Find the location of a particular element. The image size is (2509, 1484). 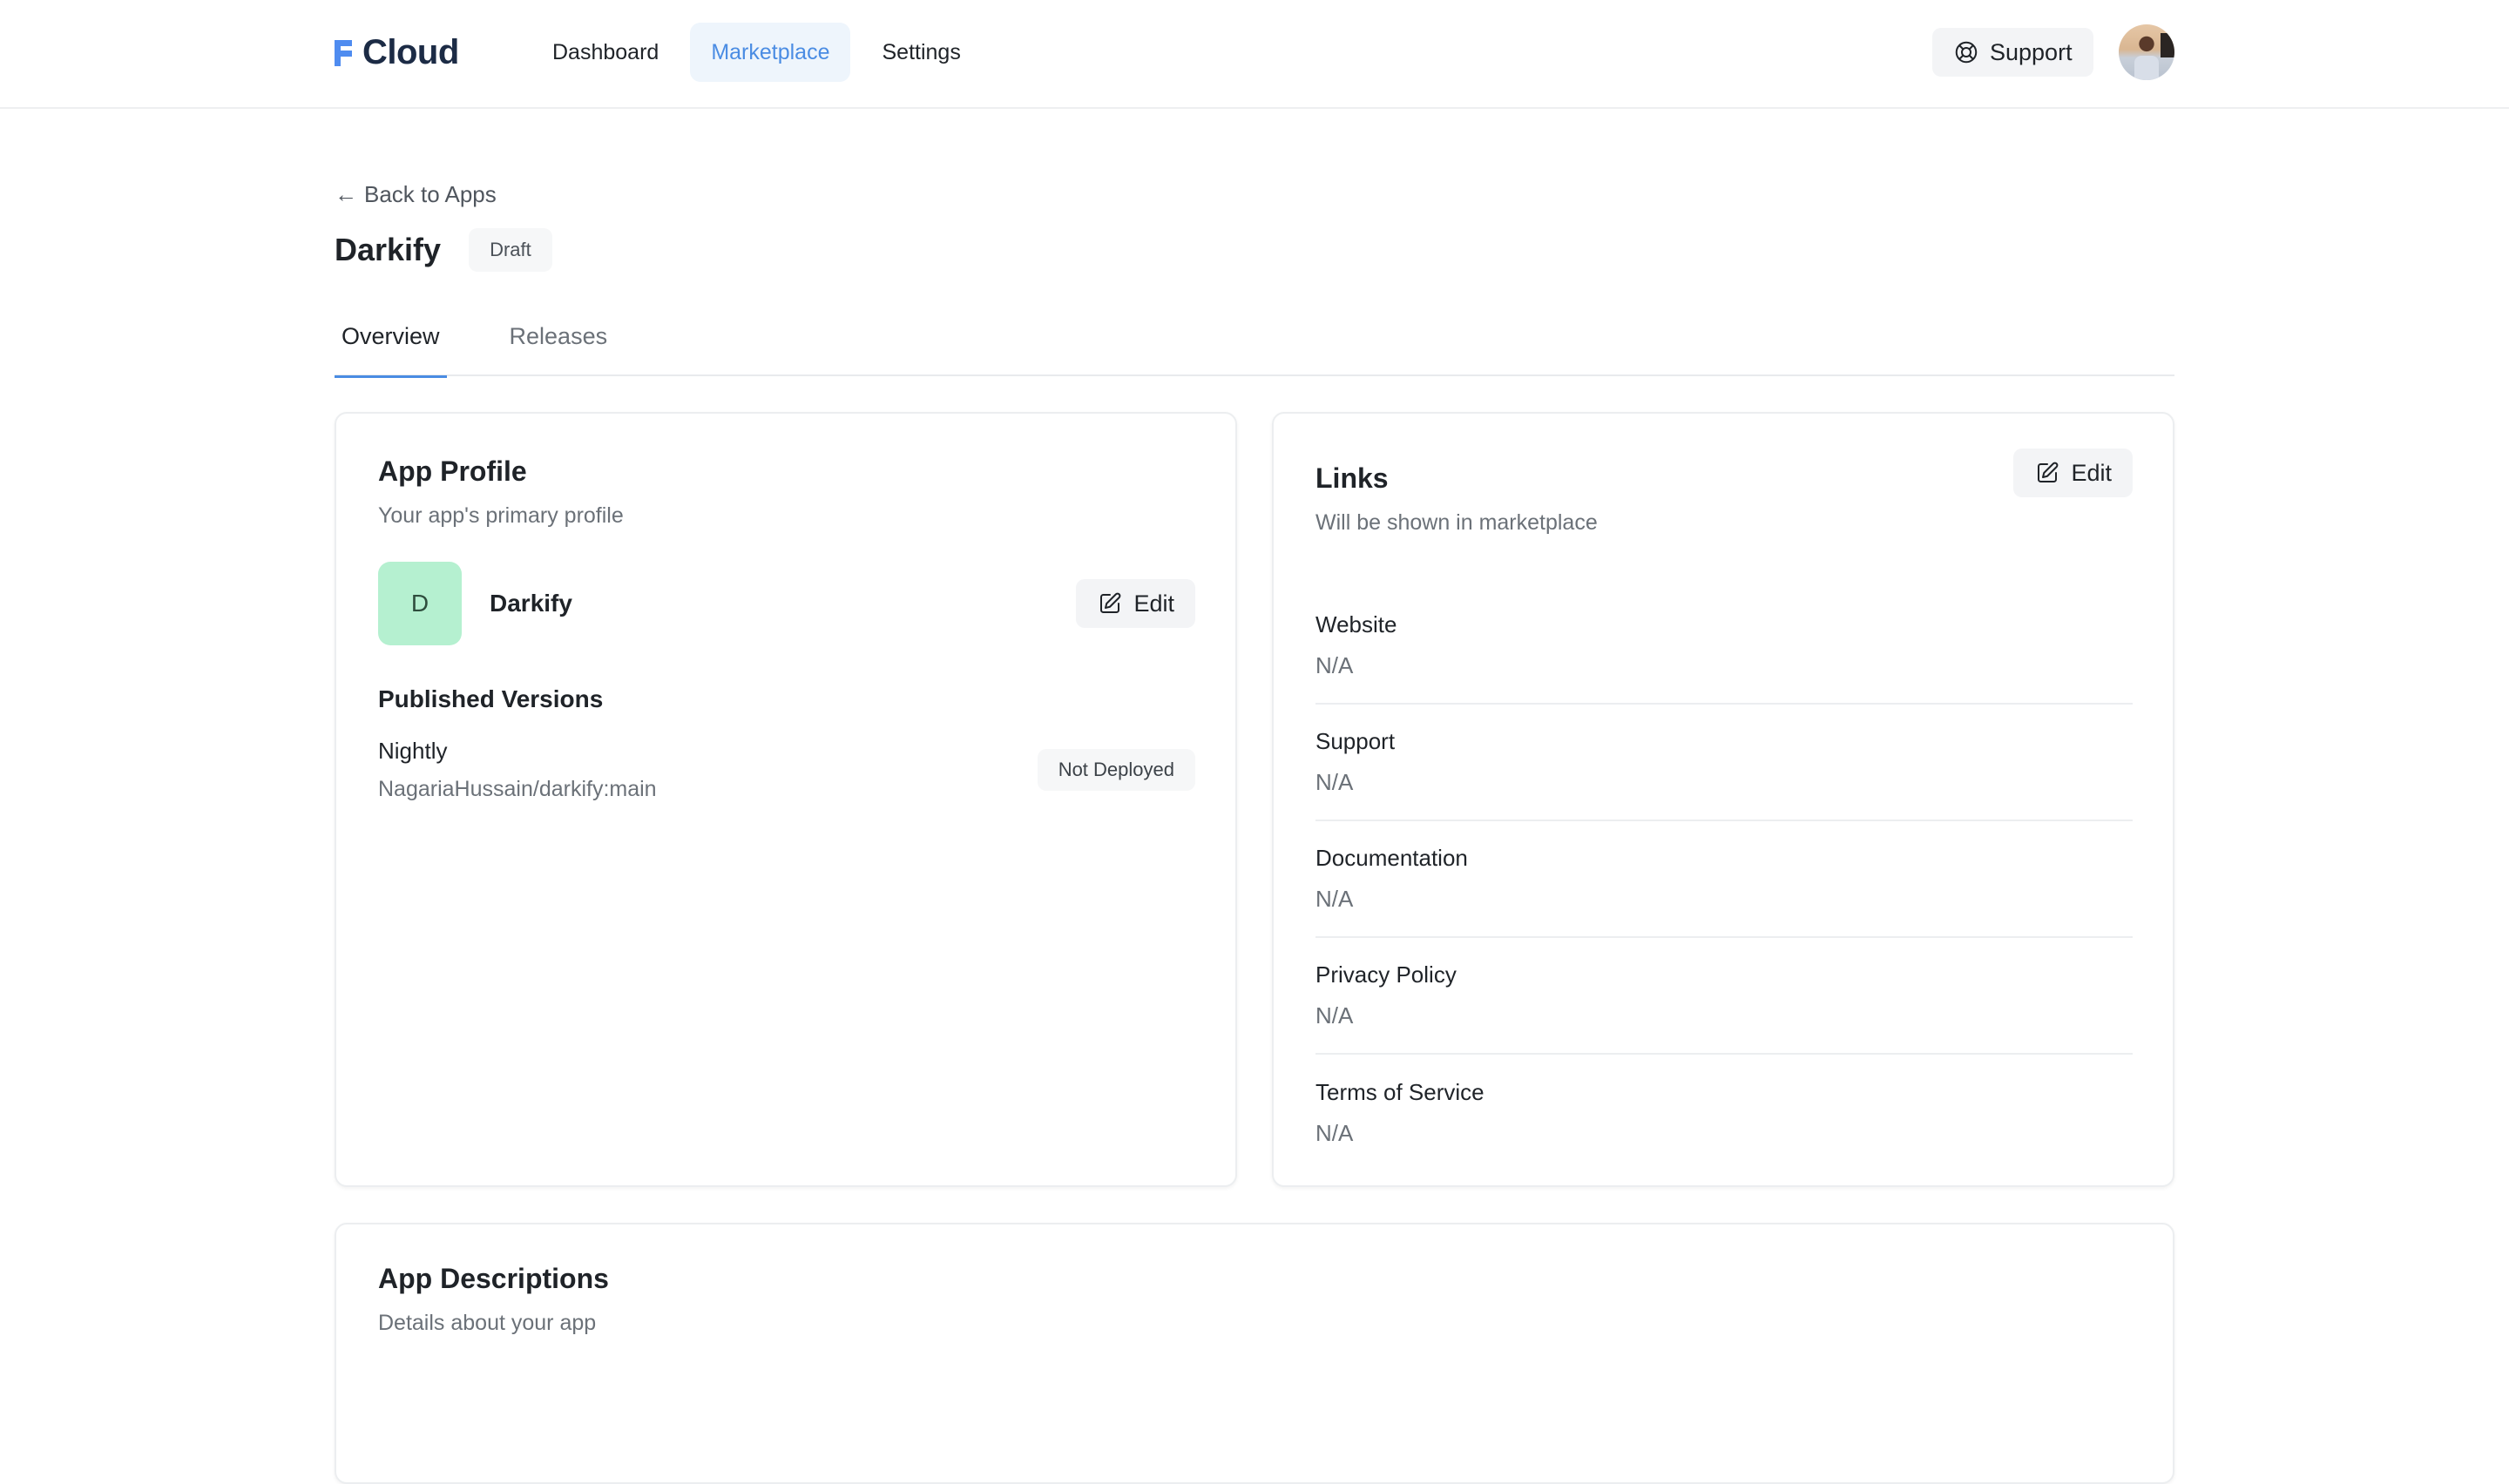

app-profile-title: App Profile is located at coordinates (452, 471).